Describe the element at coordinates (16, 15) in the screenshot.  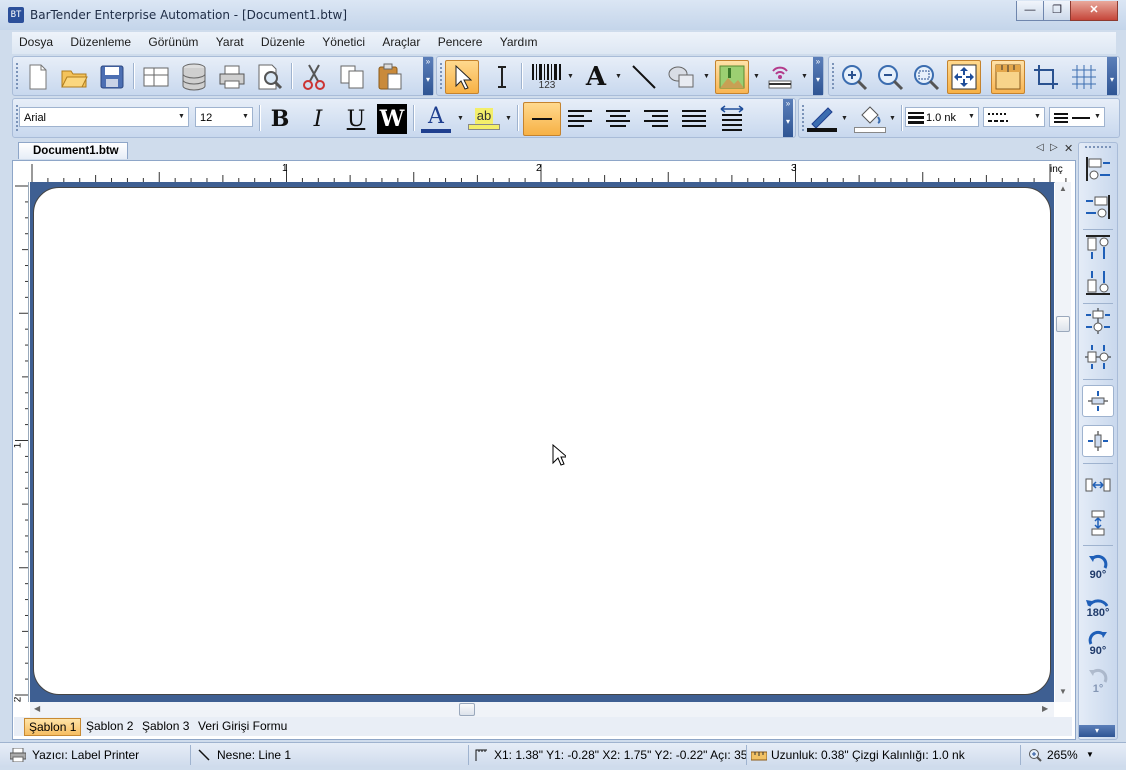
I see `bartender-app-icon: BT` at that location.